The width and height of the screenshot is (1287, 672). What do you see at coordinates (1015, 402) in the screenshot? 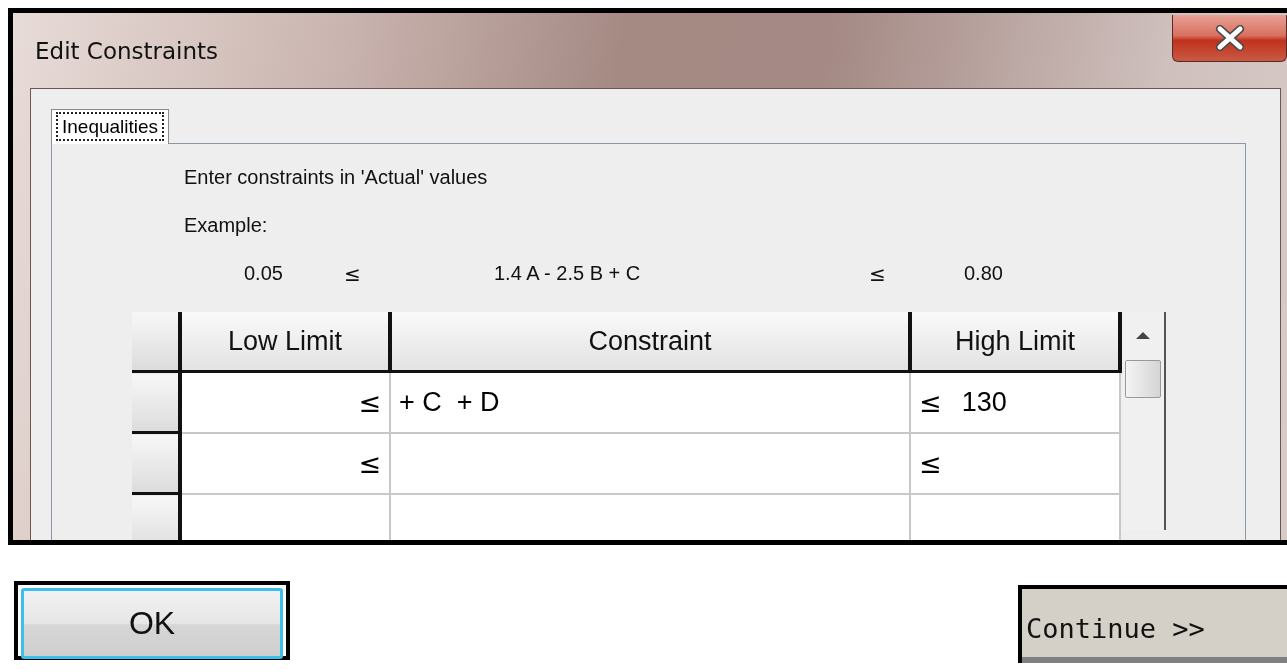
I see `table-cell: ≤ 130` at bounding box center [1015, 402].